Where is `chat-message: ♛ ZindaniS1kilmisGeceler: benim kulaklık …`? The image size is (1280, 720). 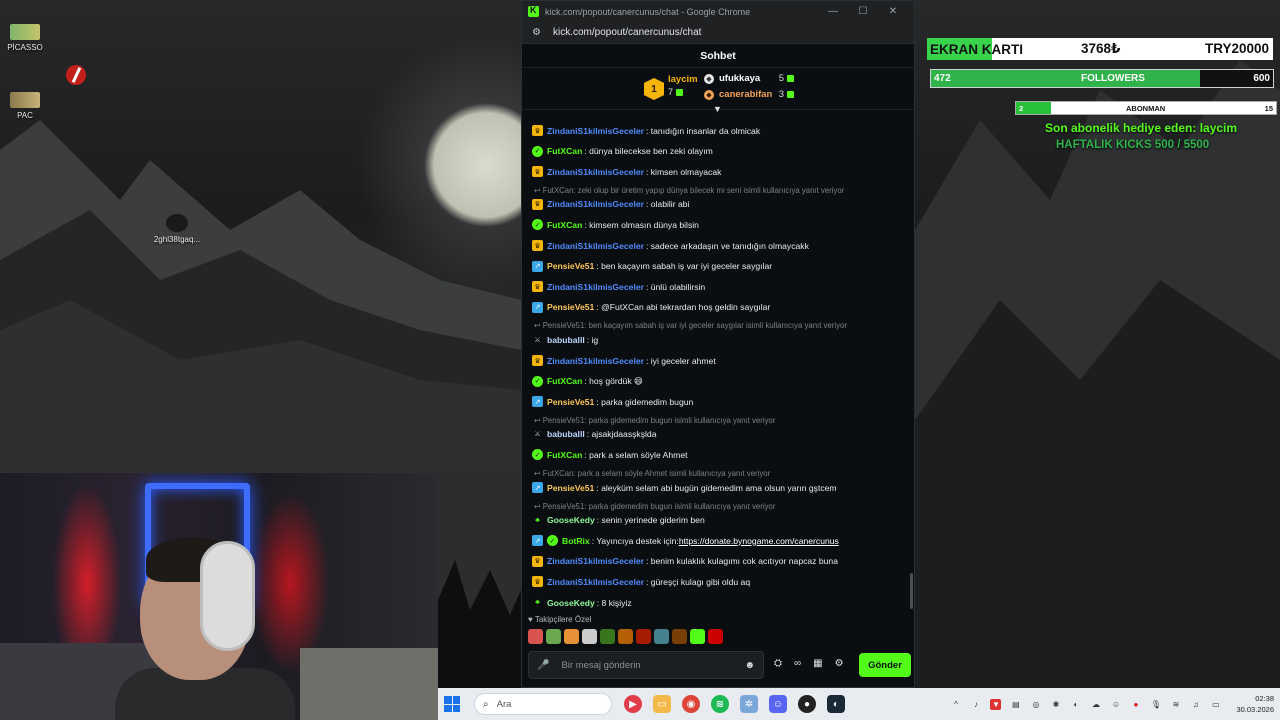 chat-message: ♛ ZindaniS1kilmisGeceler: benim kulaklık … is located at coordinates (719, 561).